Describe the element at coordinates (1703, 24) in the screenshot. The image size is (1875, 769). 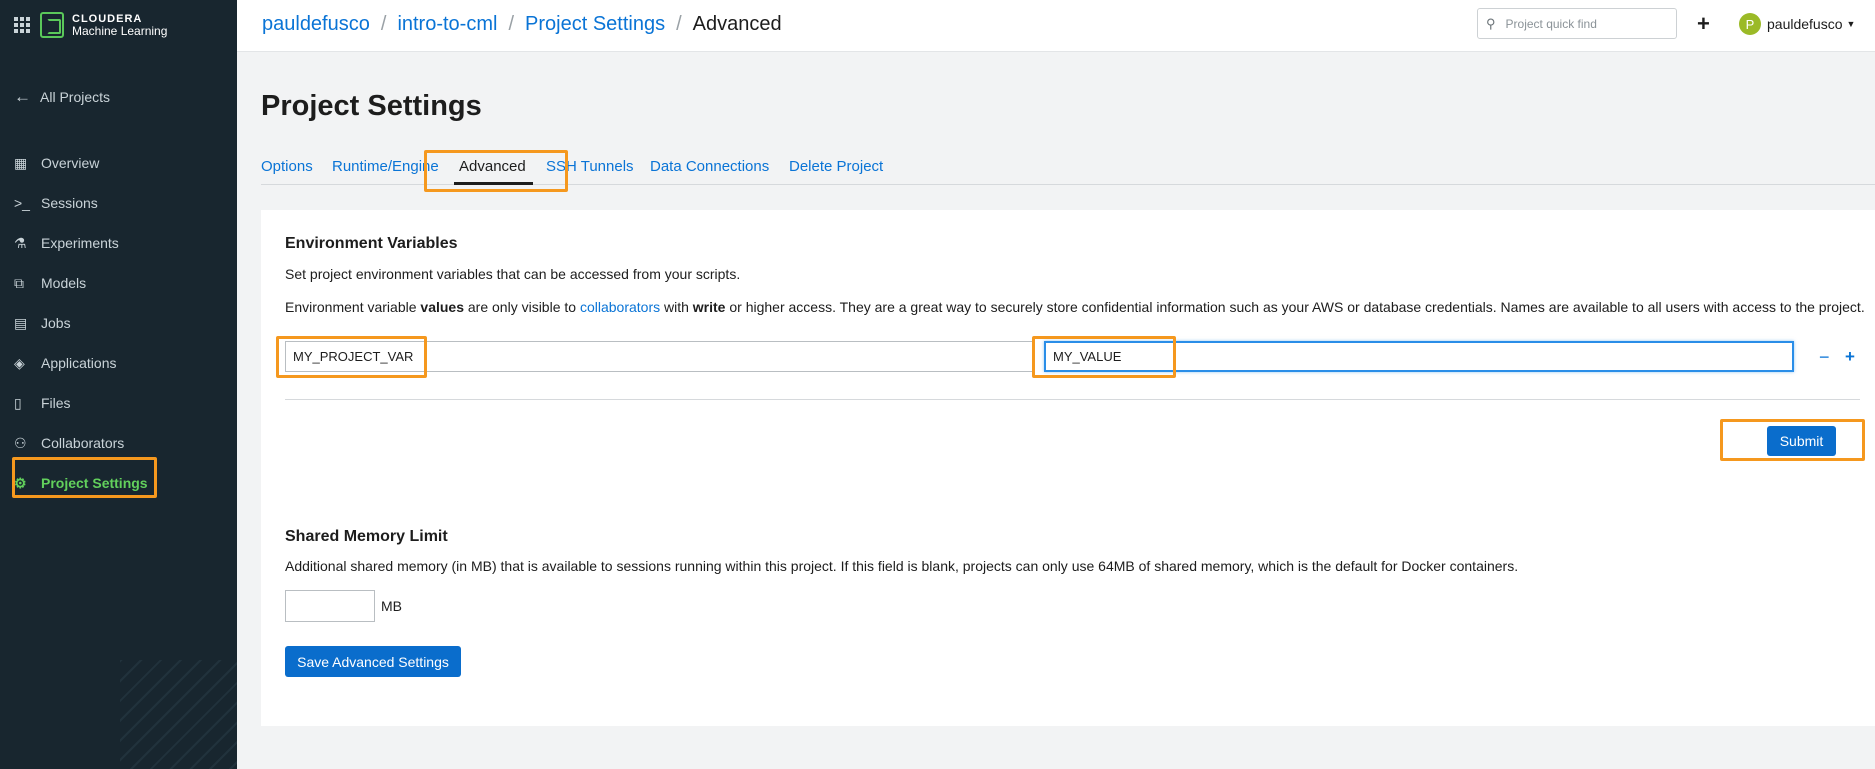
I see `create-plus-button: +` at that location.